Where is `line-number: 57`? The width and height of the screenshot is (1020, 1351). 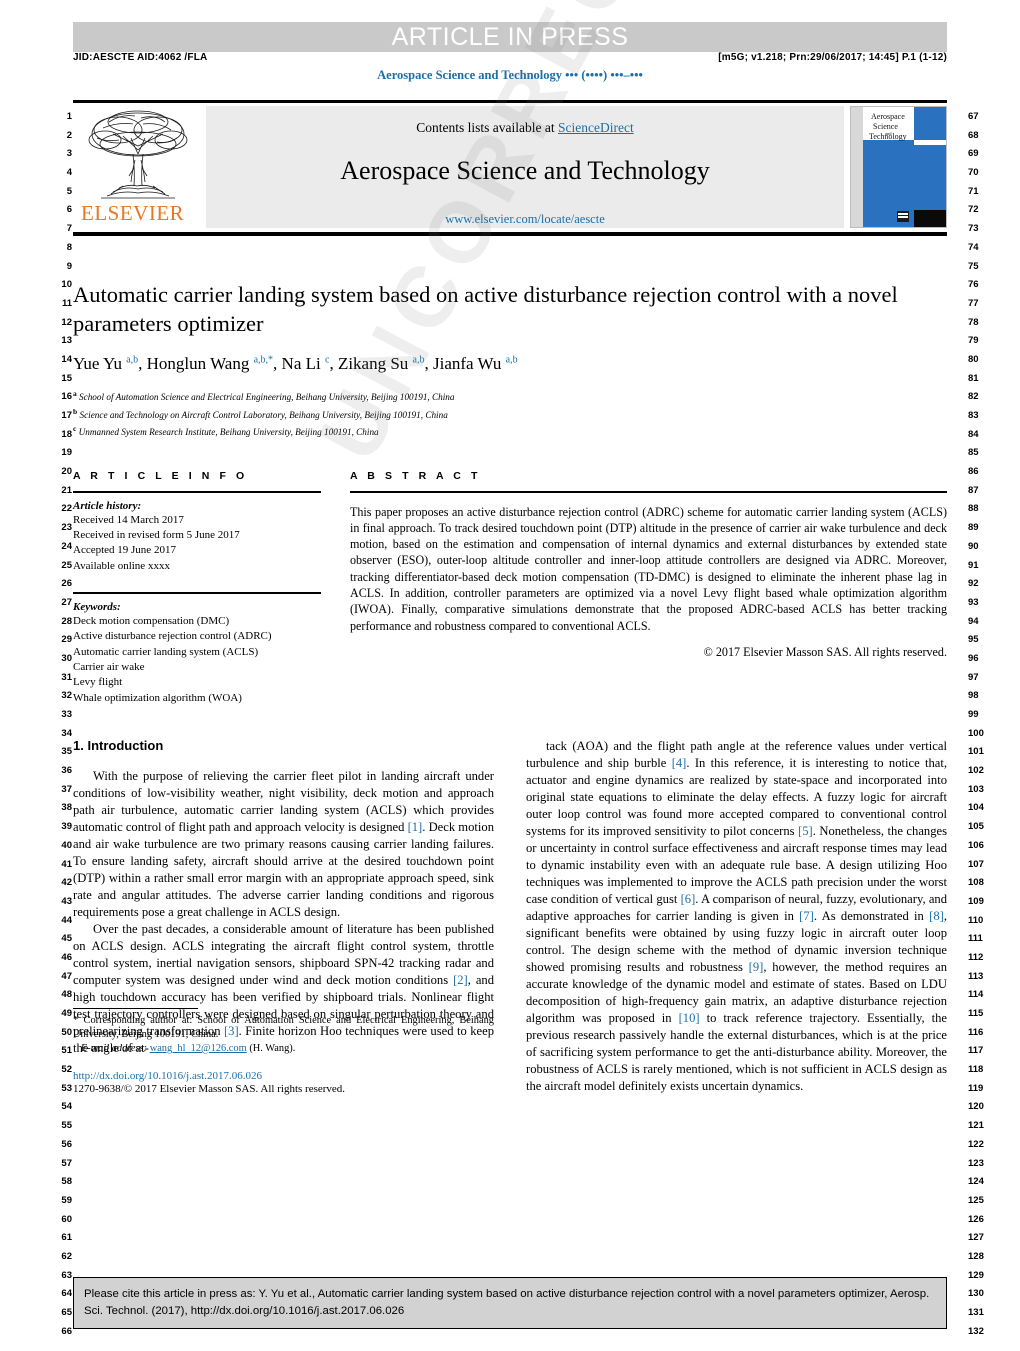 line-number: 57 is located at coordinates (66, 1163).